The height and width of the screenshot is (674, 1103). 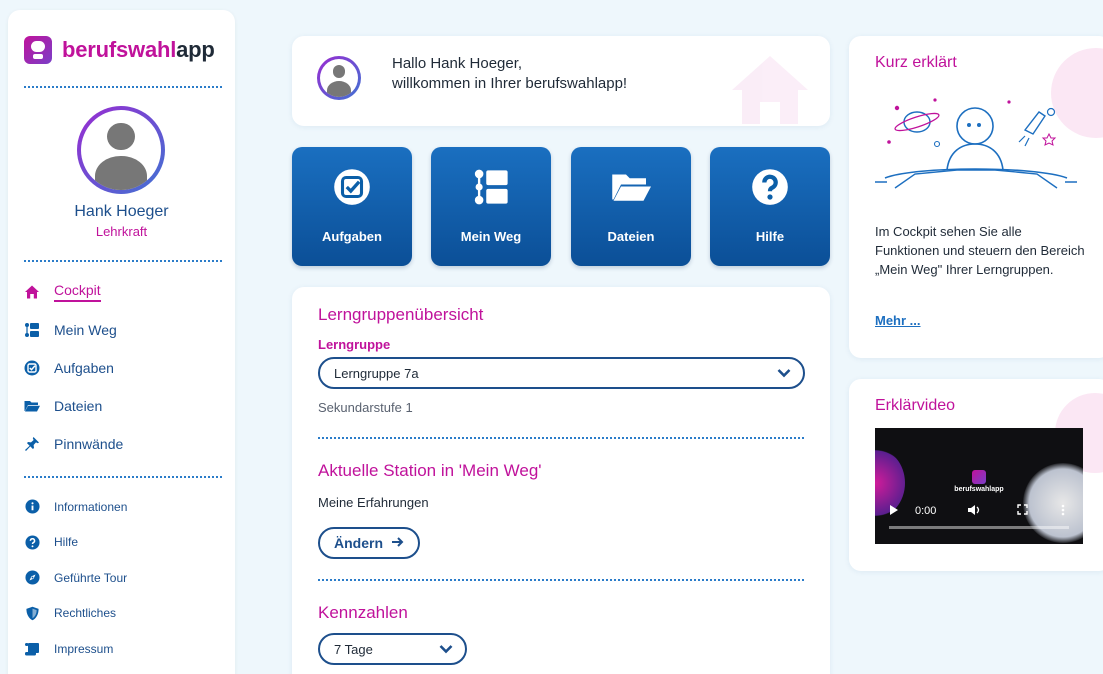 I want to click on home-icon, so click(x=32, y=292).